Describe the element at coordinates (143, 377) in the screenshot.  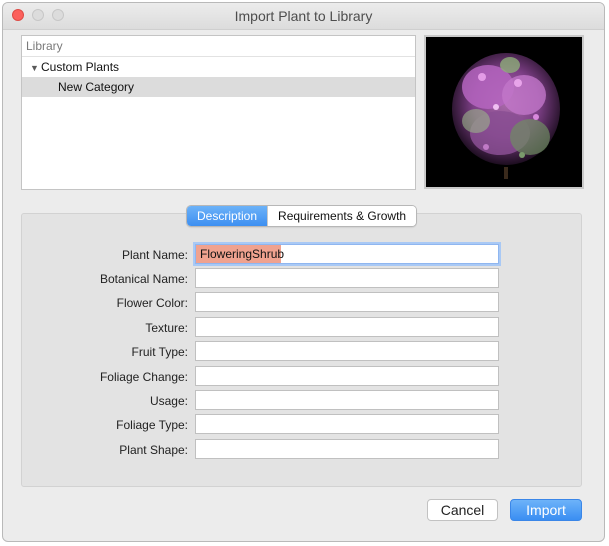
I see `foliage-change-label: Foliage Change:` at that location.